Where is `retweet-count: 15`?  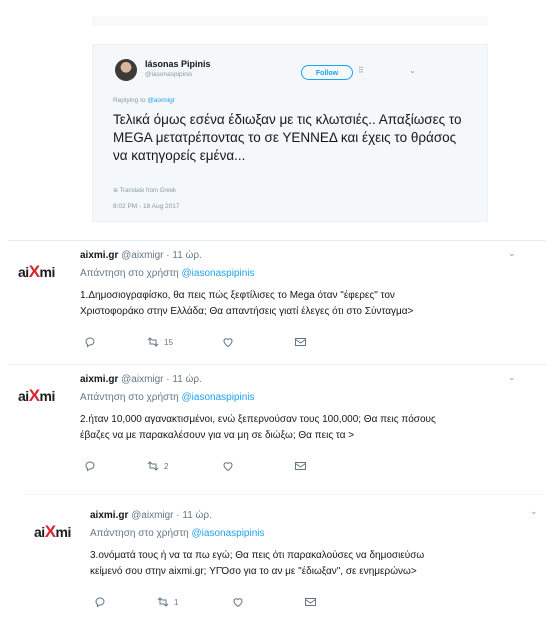
retweet-count: 15 is located at coordinates (168, 342).